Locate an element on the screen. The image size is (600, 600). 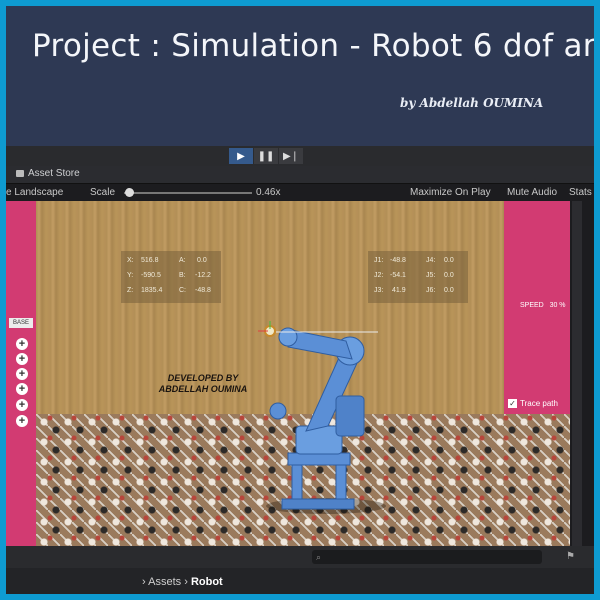
play-icon: ▶ is located at coordinates (241, 156).